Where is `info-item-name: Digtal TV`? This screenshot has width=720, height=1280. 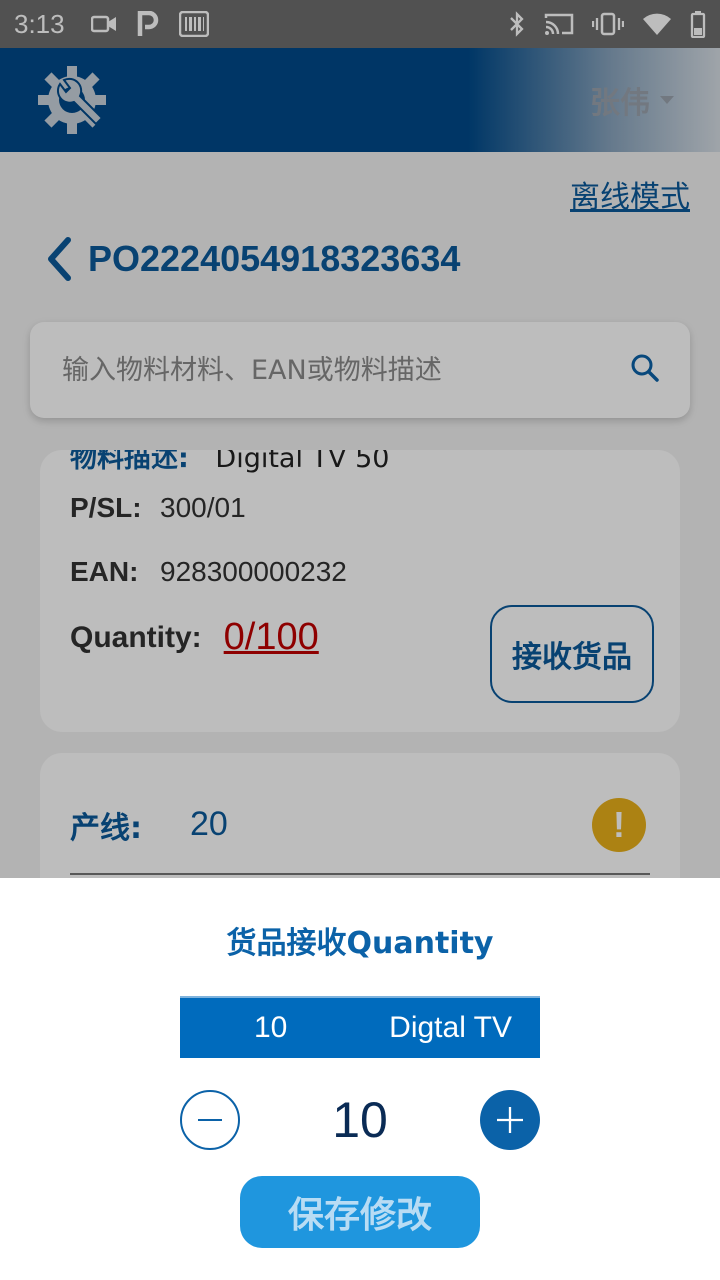
info-item-name: Digtal TV is located at coordinates (450, 1027).